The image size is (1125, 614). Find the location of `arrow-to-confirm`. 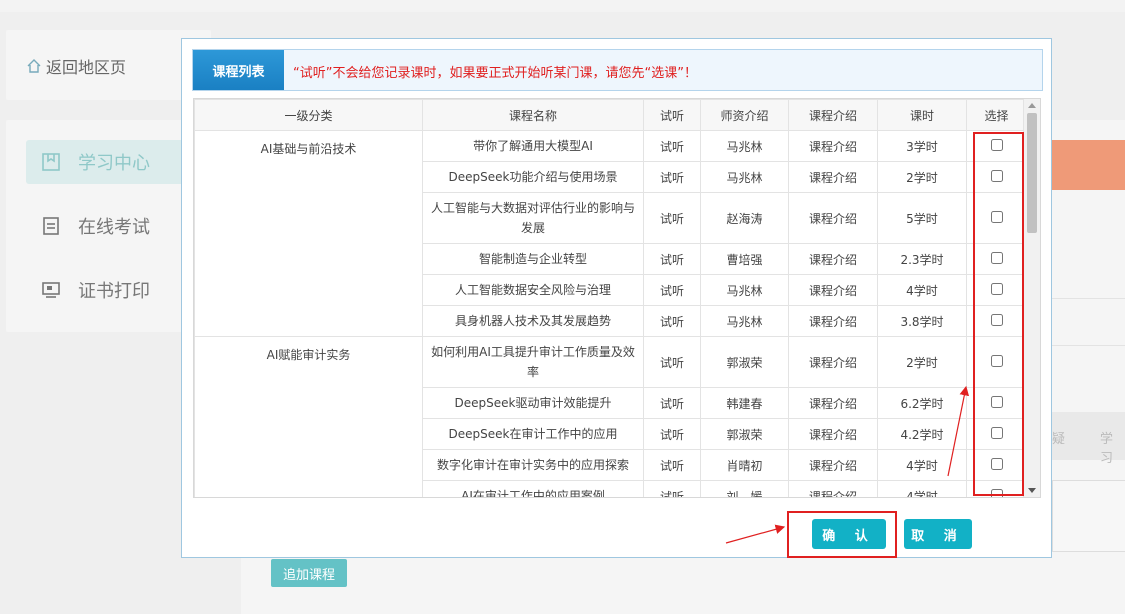

arrow-to-confirm is located at coordinates (755, 534).